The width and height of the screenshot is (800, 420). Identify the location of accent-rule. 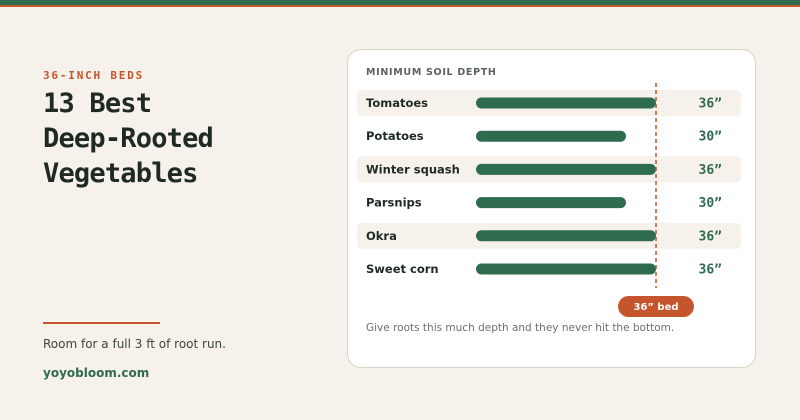
(101, 323).